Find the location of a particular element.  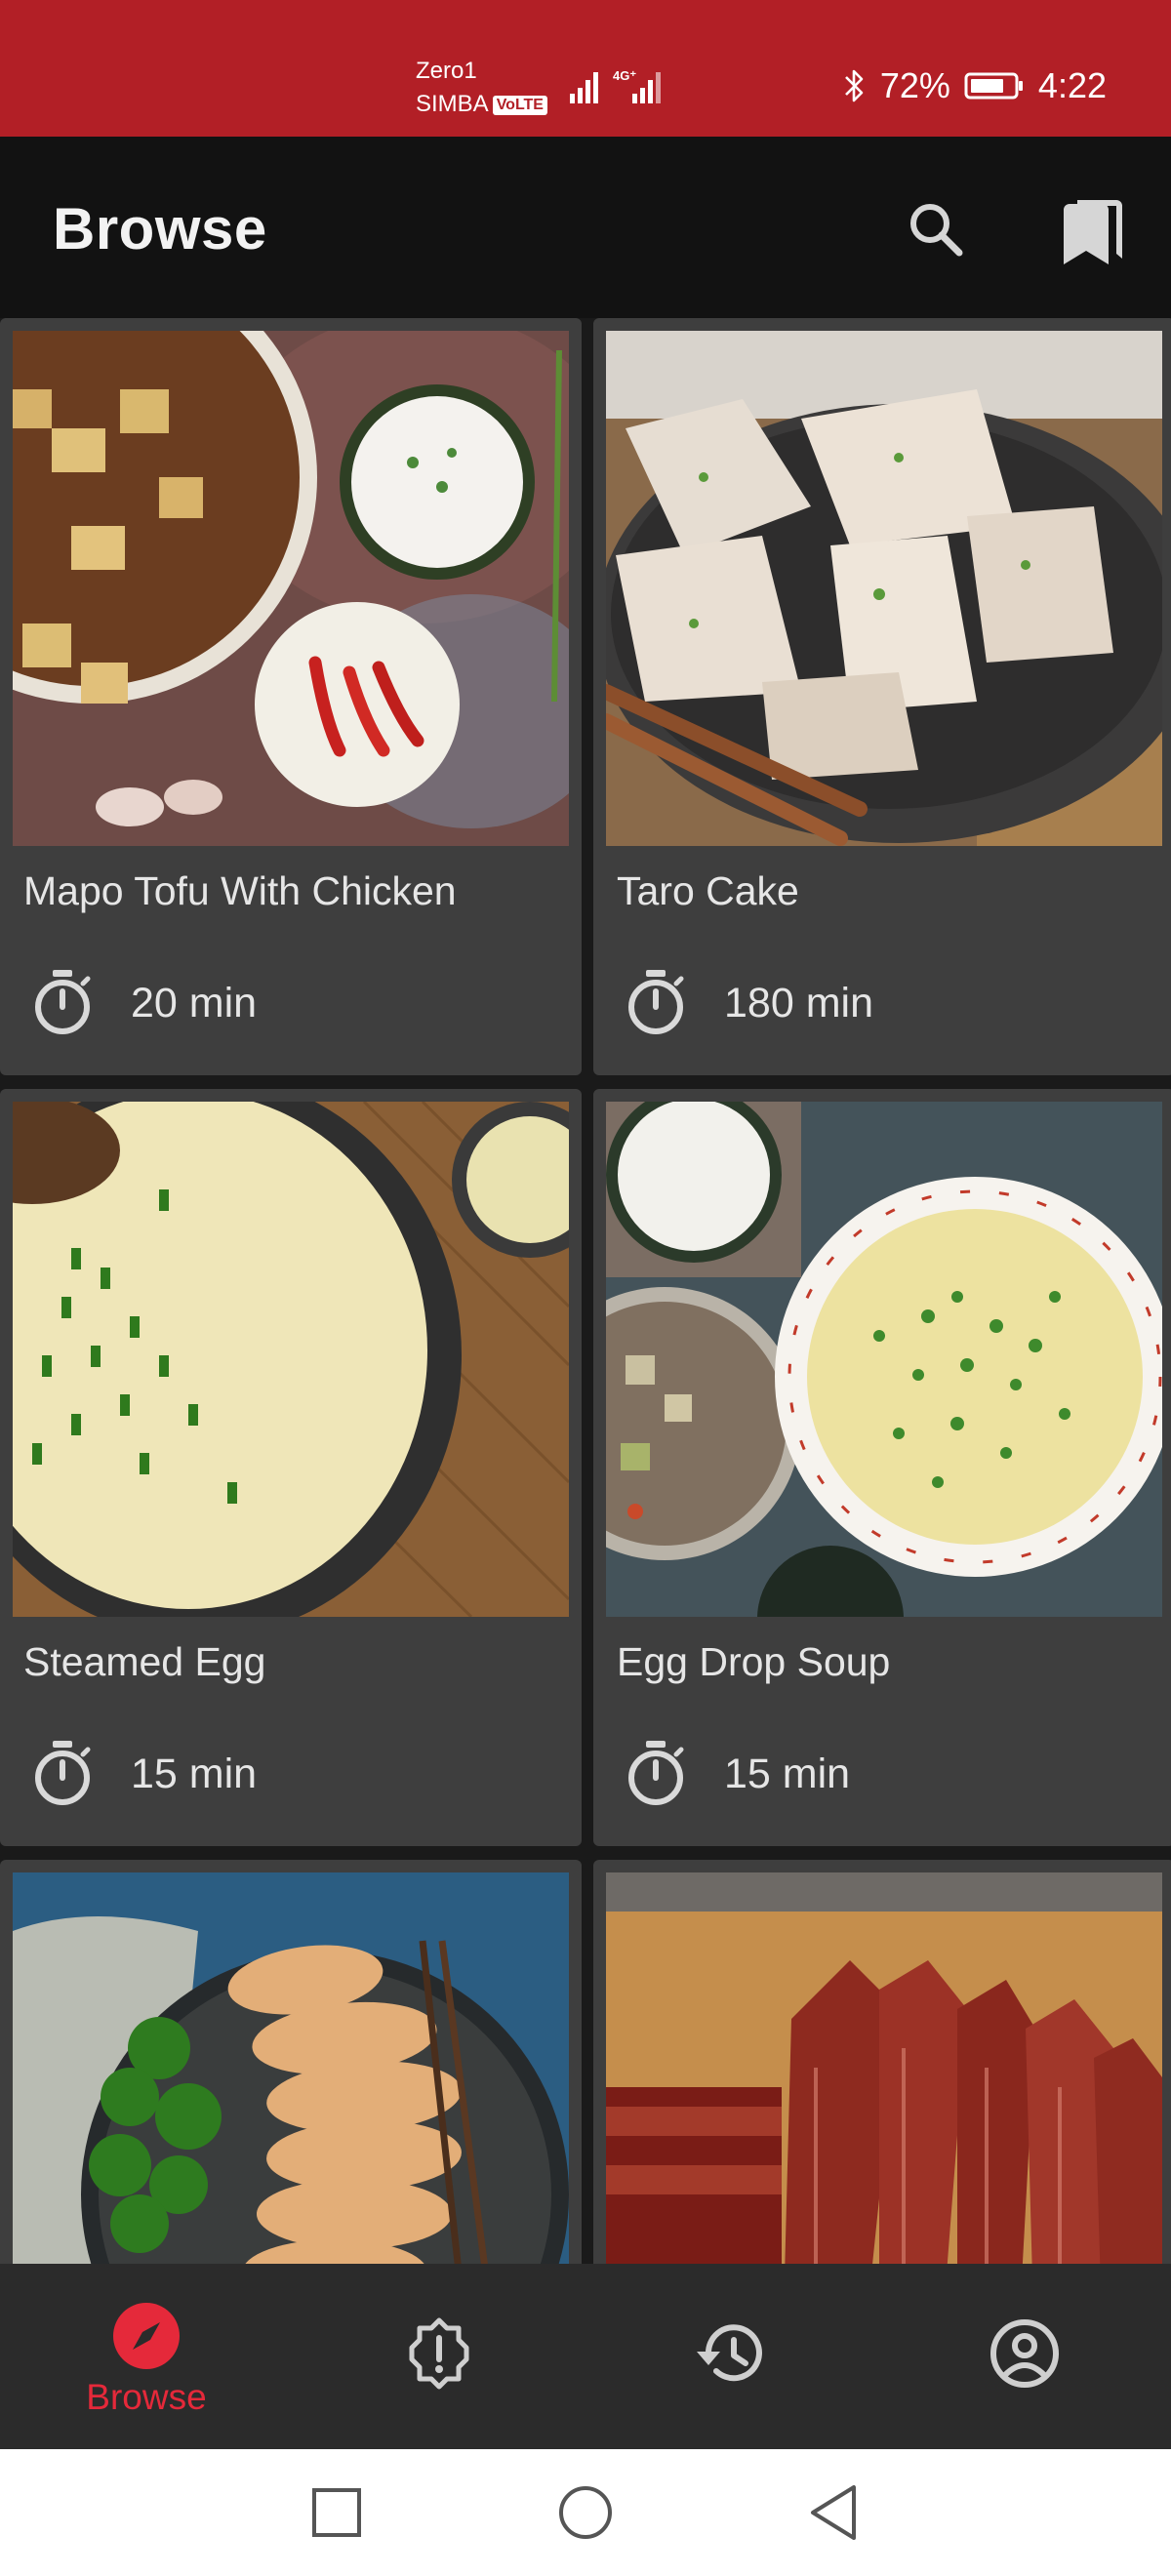

recipe-title: Mapo Tofu With Chicken is located at coordinates (240, 890).